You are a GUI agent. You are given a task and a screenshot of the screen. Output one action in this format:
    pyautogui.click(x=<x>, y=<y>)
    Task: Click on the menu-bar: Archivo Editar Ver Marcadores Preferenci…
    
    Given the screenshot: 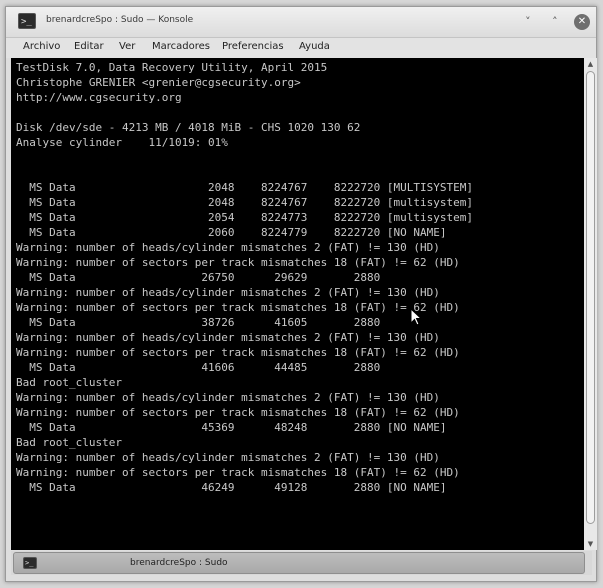 What is the action you would take?
    pyautogui.click(x=301, y=48)
    